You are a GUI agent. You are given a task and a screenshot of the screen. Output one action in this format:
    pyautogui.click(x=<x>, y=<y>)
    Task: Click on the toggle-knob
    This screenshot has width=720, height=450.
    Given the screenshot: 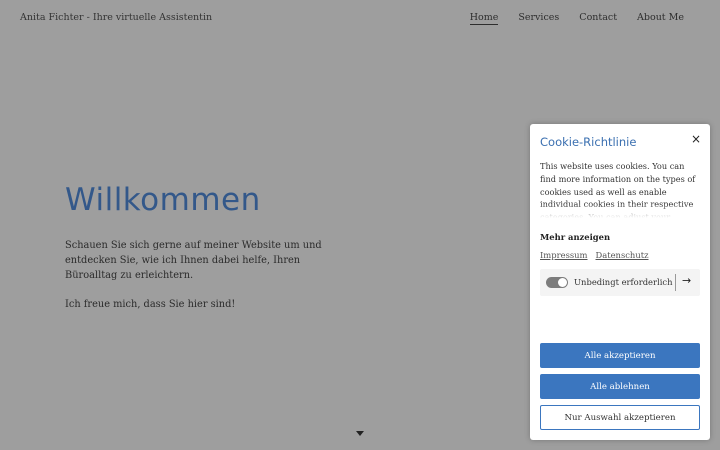 What is the action you would take?
    pyautogui.click(x=562, y=282)
    